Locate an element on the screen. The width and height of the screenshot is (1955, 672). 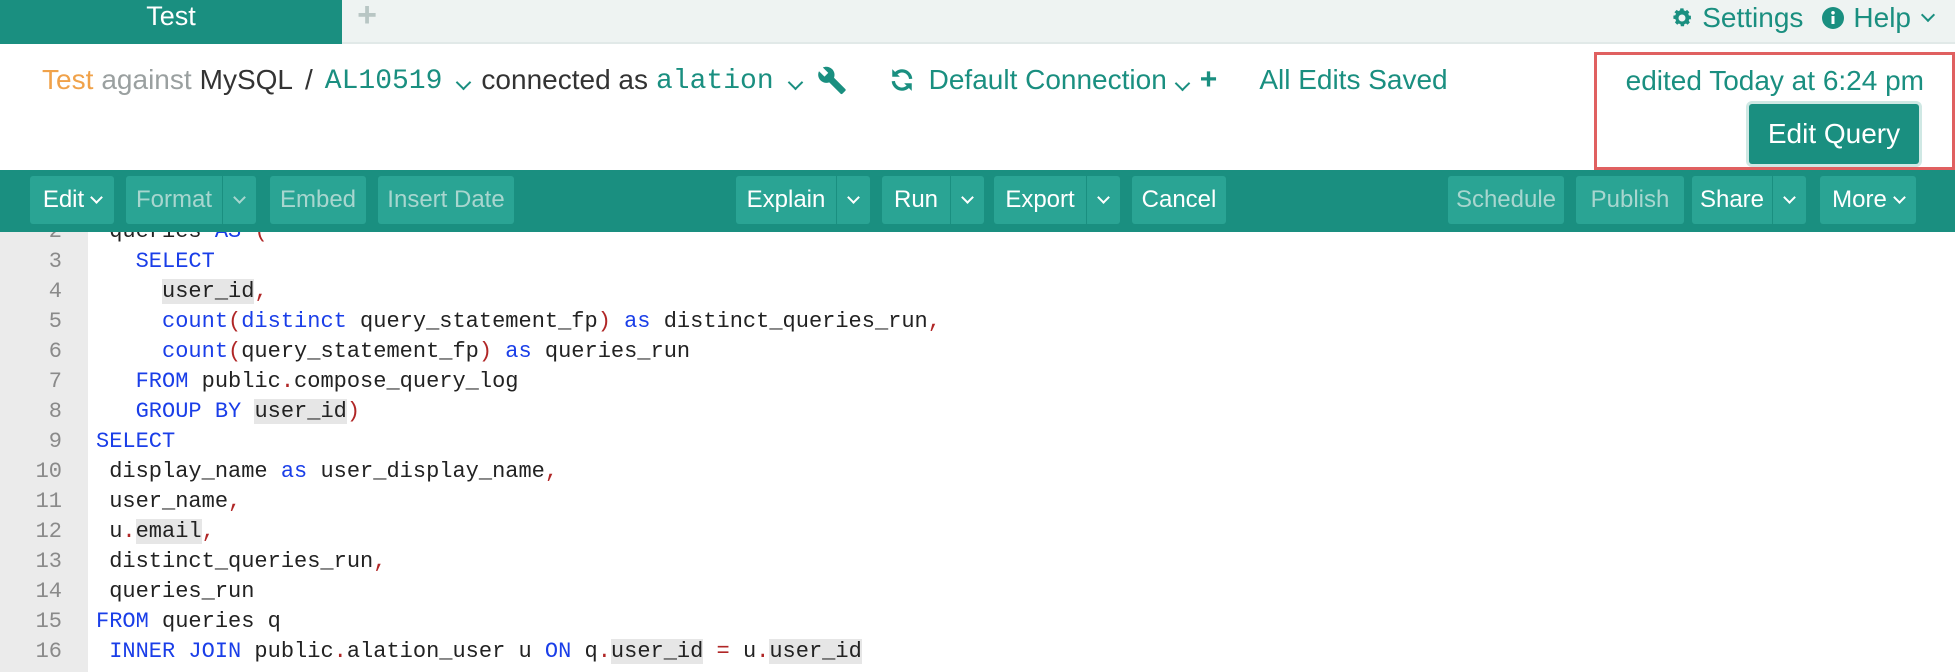
line-number: 16 is located at coordinates (48, 651).